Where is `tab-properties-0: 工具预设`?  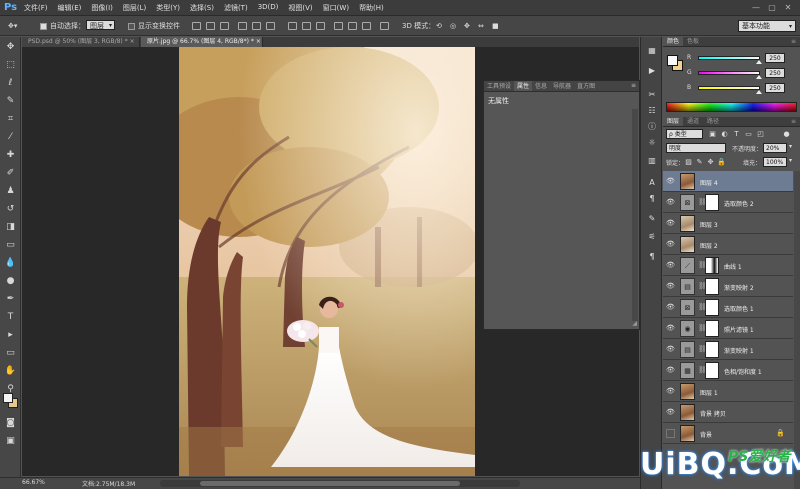 tab-properties-0: 工具预设 is located at coordinates (499, 86).